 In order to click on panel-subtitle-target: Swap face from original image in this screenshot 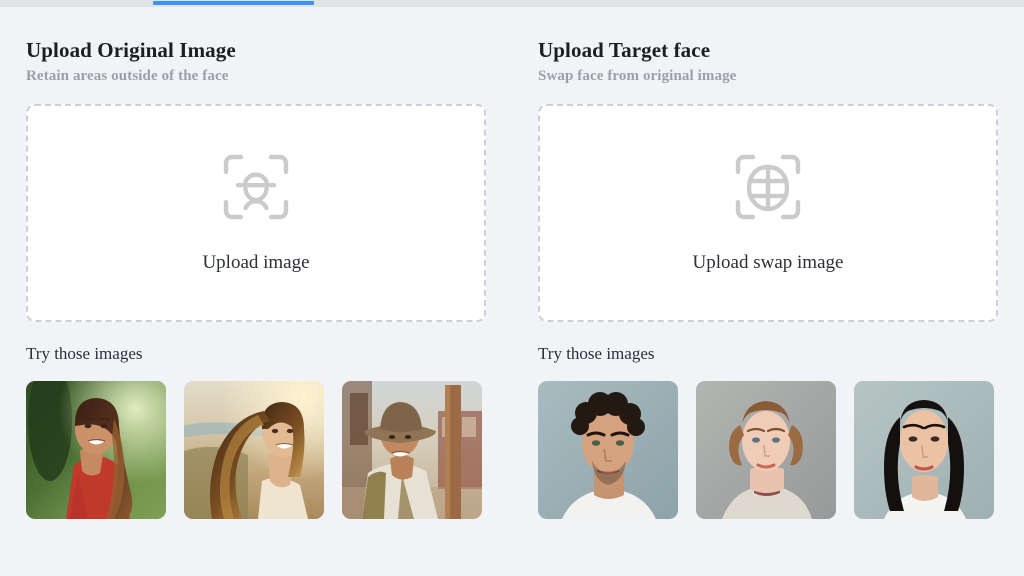, I will do `click(637, 76)`.